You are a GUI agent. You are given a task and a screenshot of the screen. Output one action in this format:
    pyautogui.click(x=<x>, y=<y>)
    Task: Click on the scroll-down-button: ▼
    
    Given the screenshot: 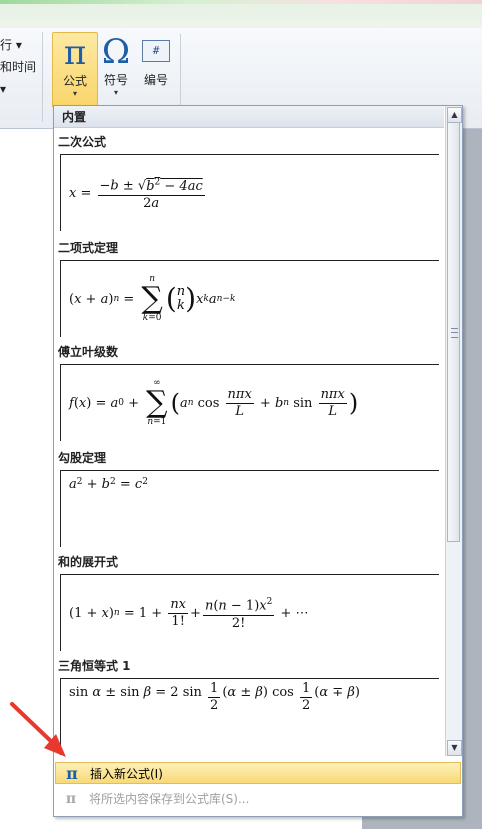 What is the action you would take?
    pyautogui.click(x=454, y=748)
    